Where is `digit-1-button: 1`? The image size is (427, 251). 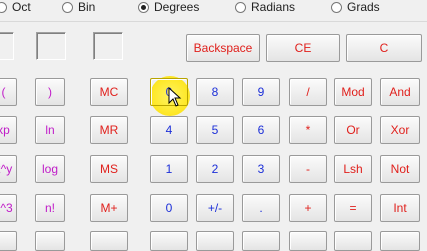
digit-1-button: 1 is located at coordinates (169, 169).